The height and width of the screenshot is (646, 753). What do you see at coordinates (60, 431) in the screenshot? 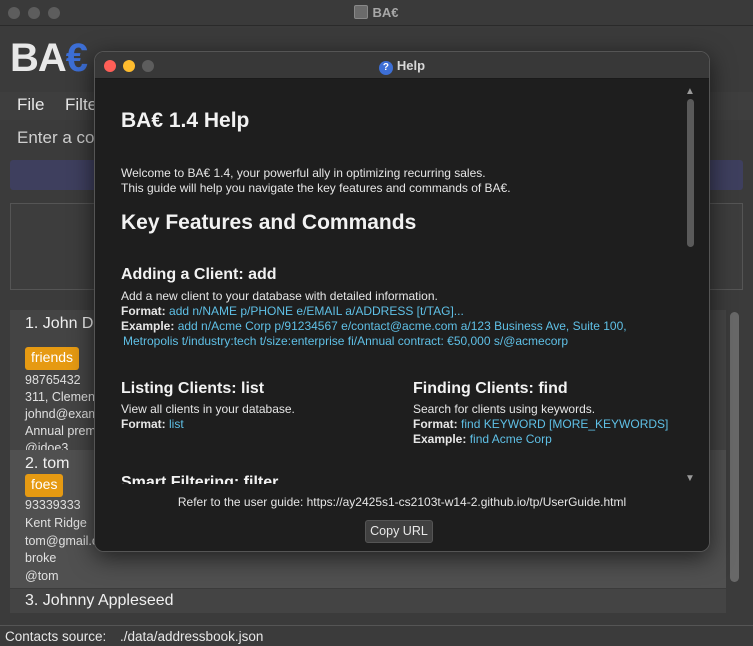
I see `person-remark: Annual prem` at bounding box center [60, 431].